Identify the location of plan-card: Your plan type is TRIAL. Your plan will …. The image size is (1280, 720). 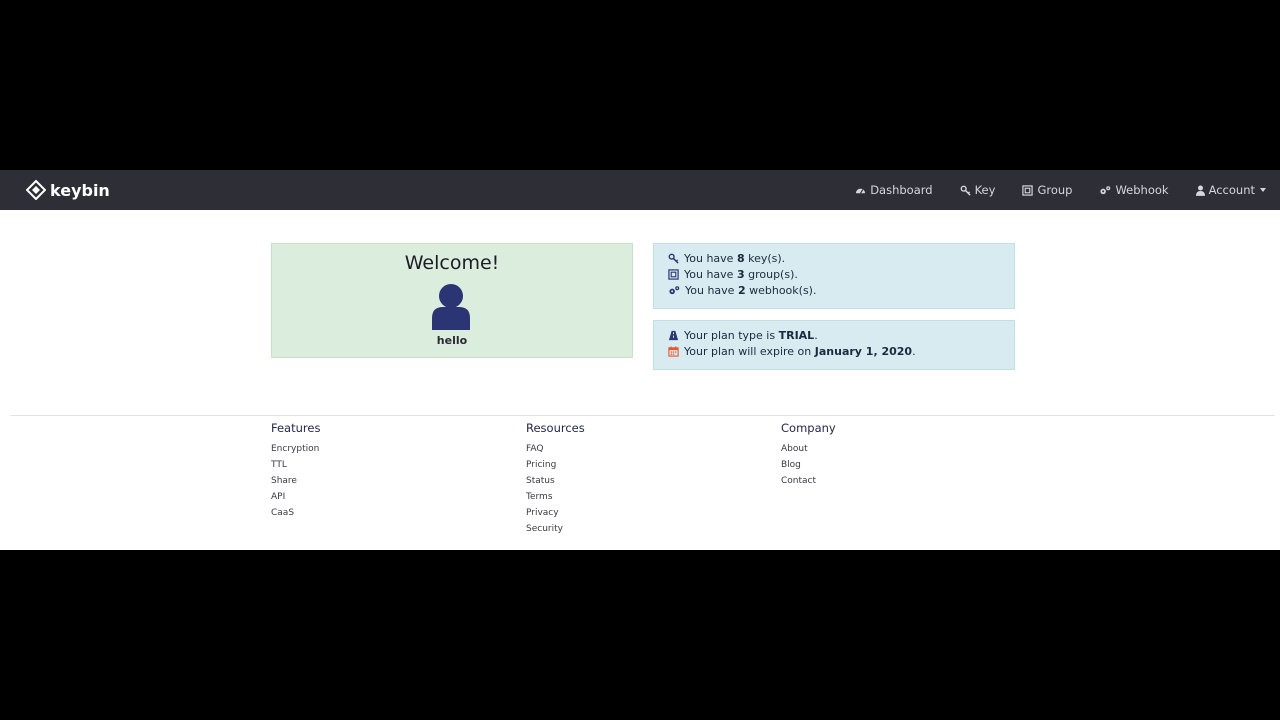
(834, 345).